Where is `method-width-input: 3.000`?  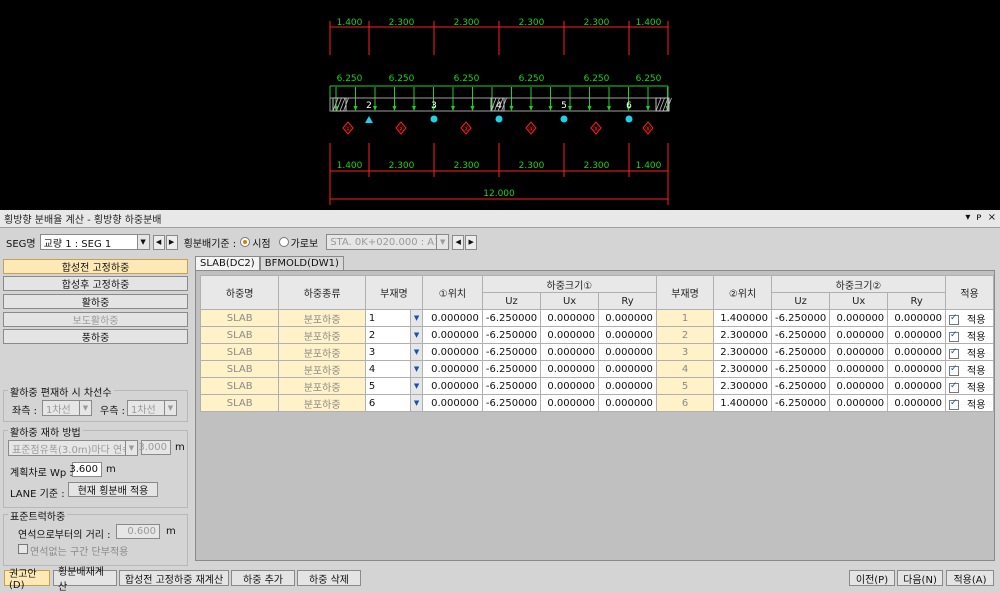 method-width-input: 3.000 is located at coordinates (154, 447).